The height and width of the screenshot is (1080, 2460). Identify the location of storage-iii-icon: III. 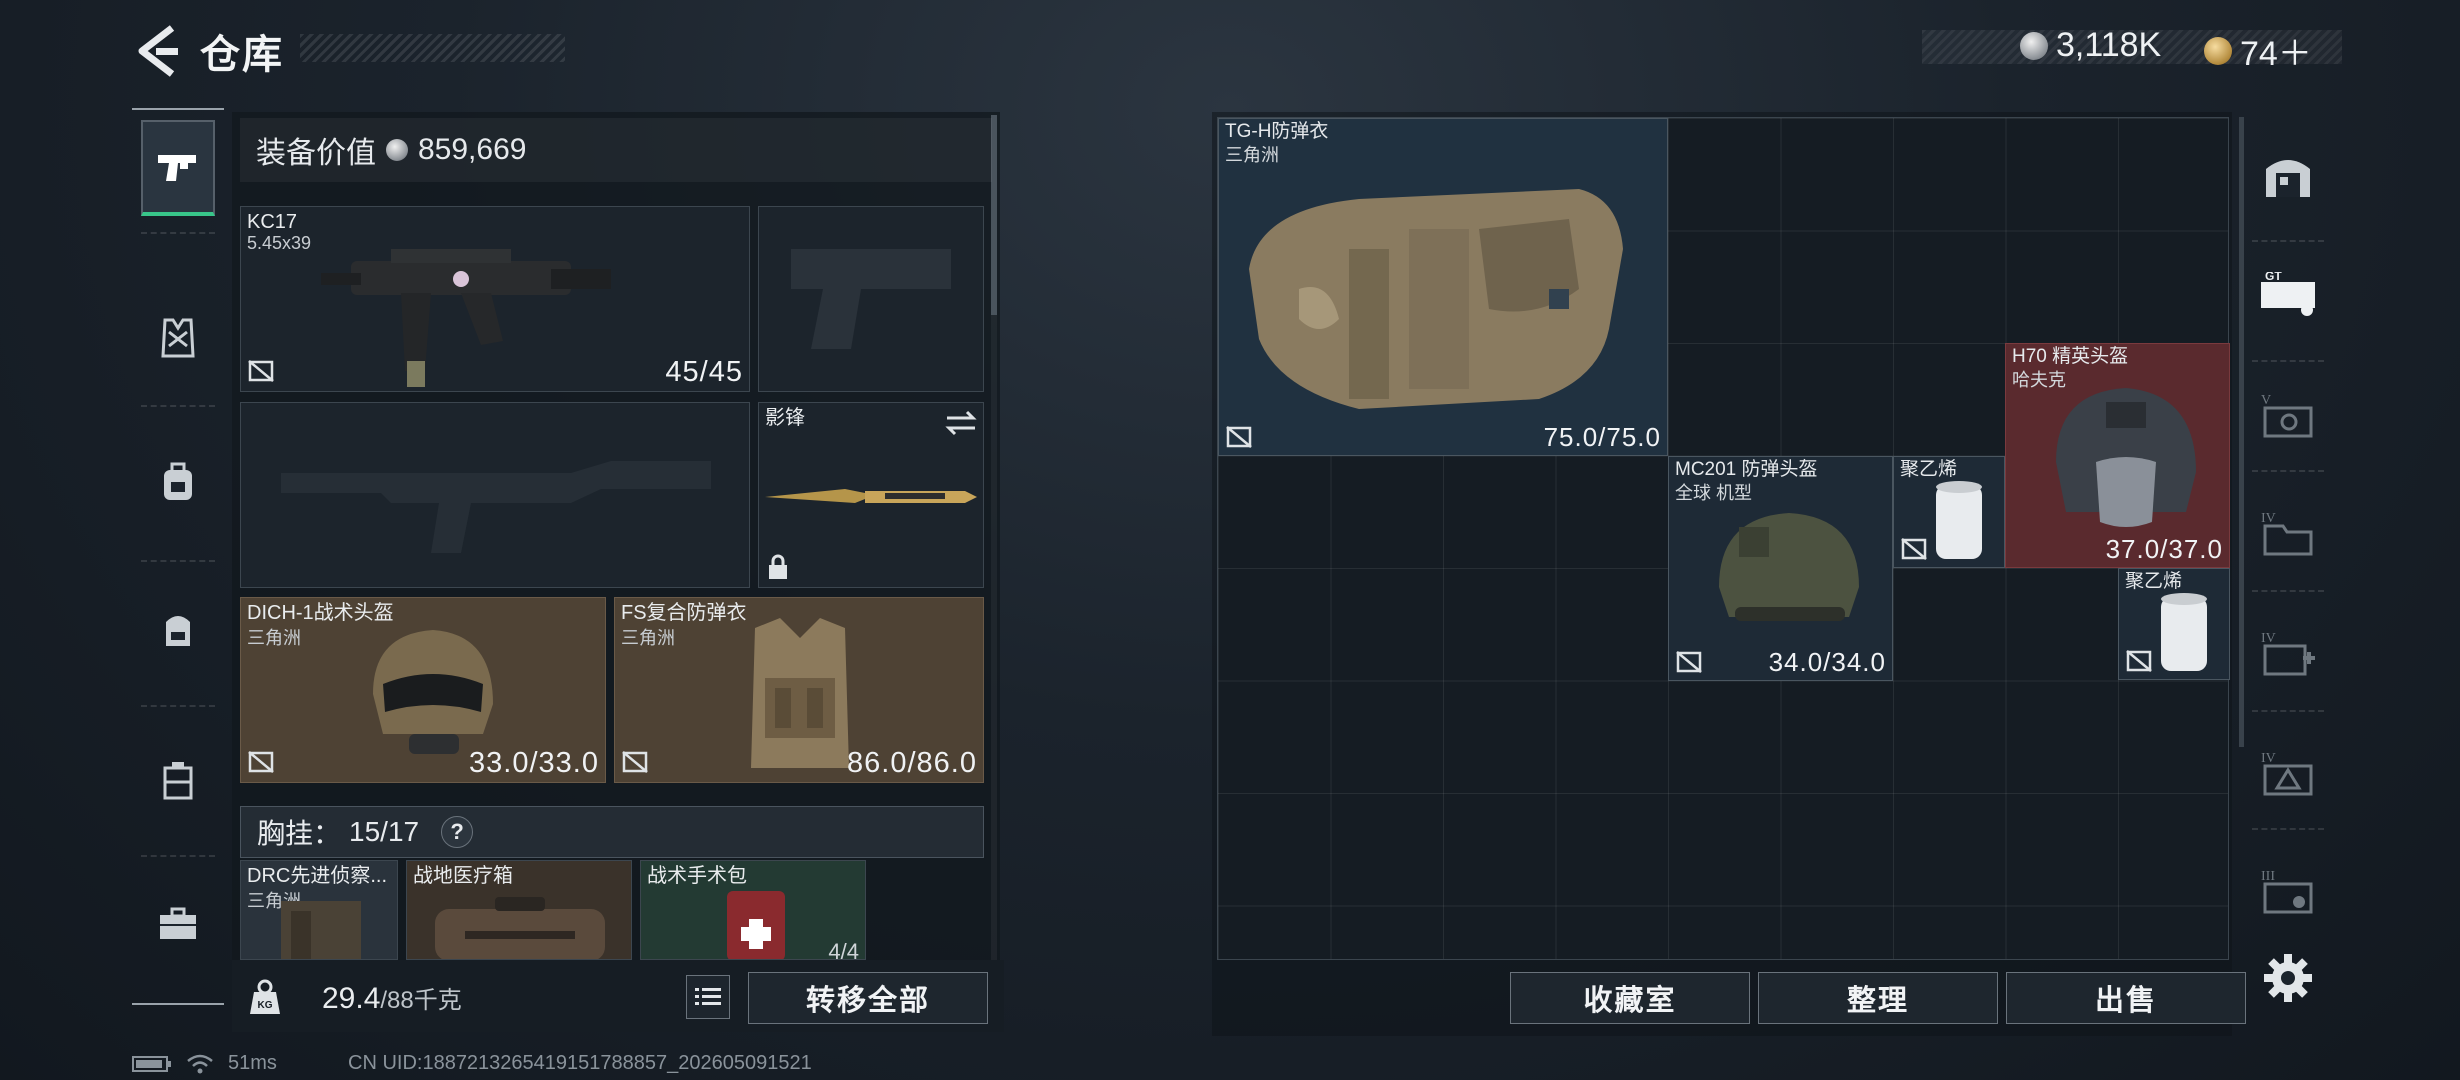
(2287, 891).